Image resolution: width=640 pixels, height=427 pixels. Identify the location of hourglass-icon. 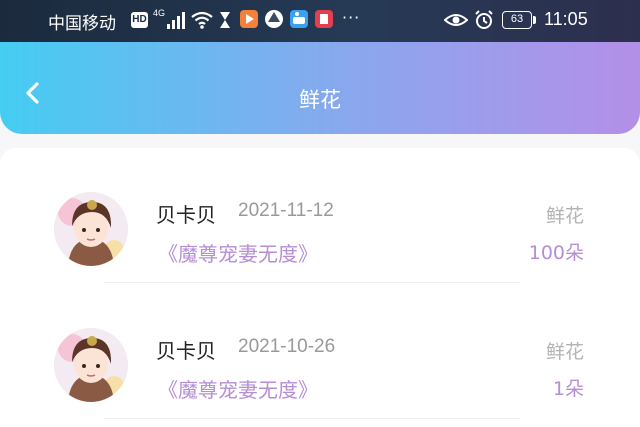
(225, 20).